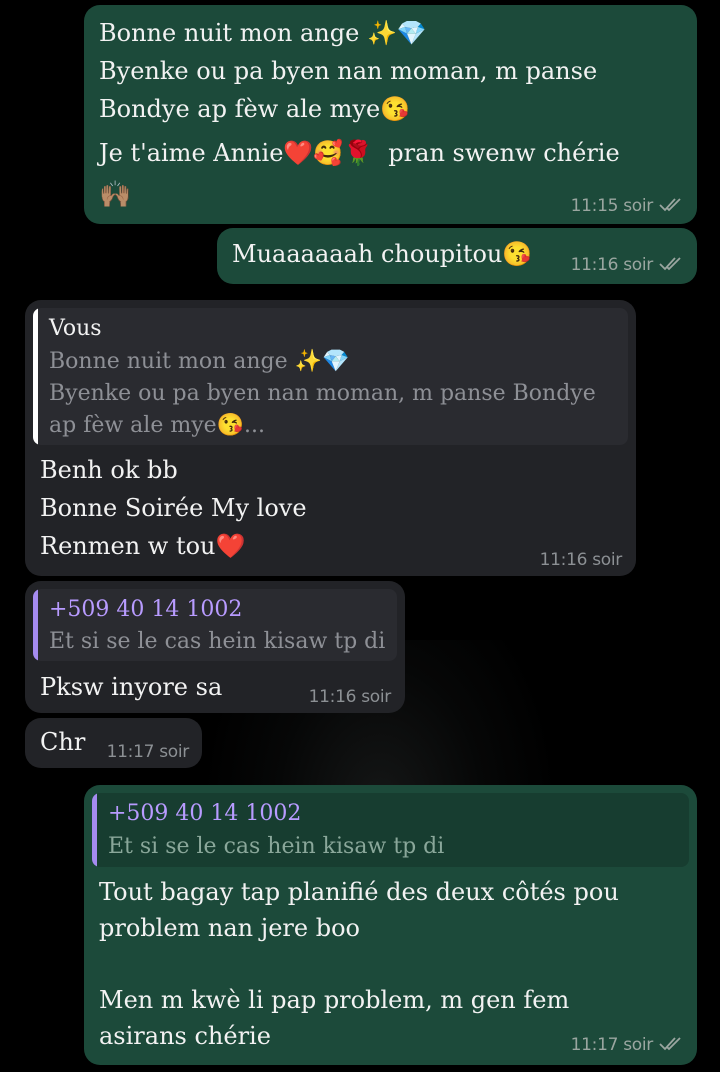 The image size is (720, 1072). Describe the element at coordinates (75, 328) in the screenshot. I see `reply-author: Vous` at that location.